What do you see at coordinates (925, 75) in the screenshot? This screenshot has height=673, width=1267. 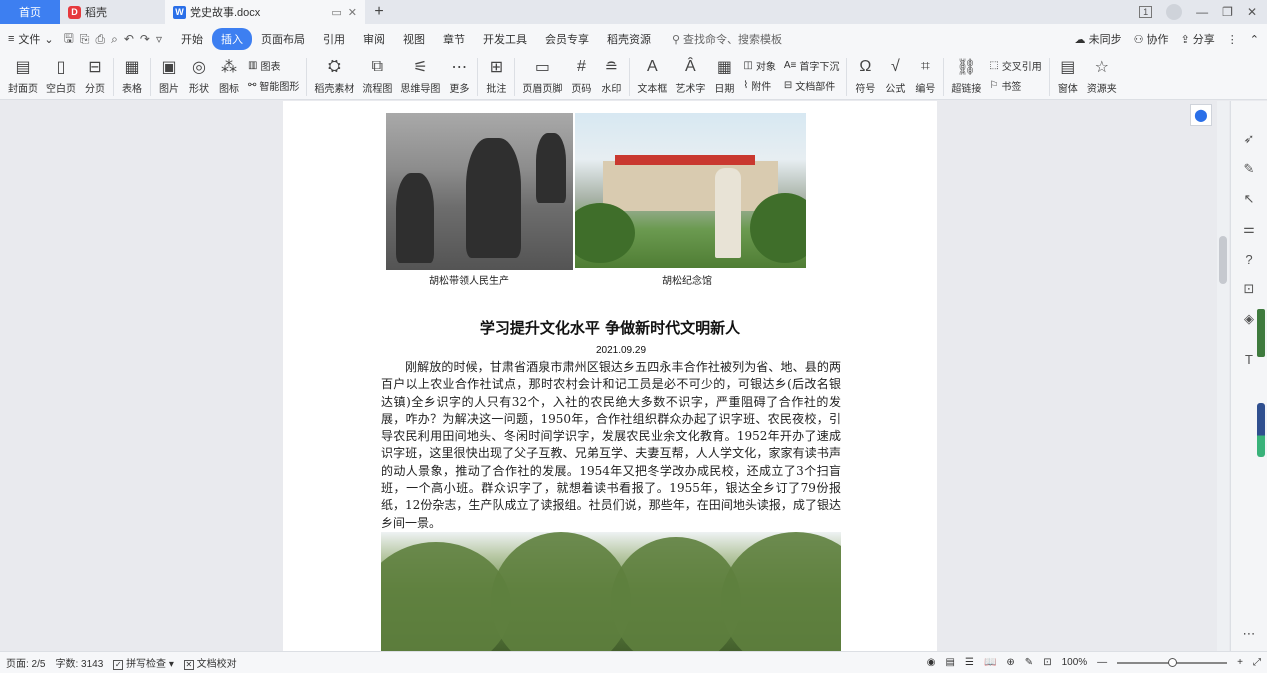 I see `numbering-button: ⌗ 编号` at bounding box center [925, 75].